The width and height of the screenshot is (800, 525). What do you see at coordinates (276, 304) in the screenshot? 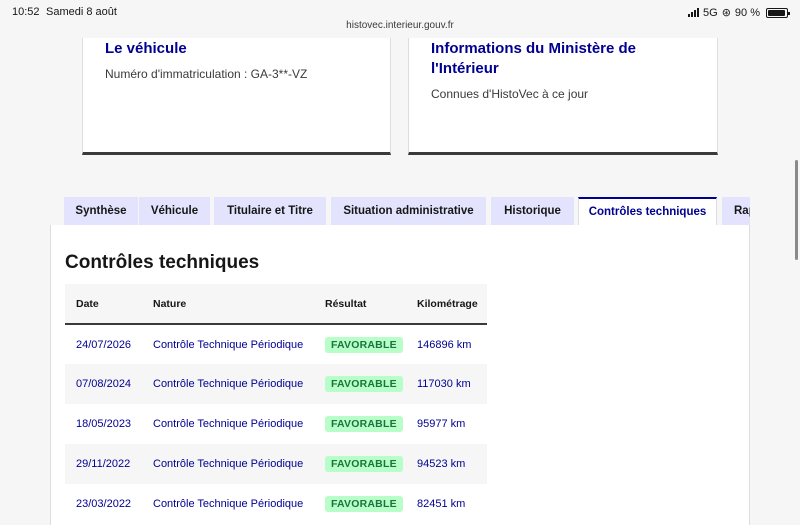
I see `table-header-row: Date Nature Résultat Kilométrage` at bounding box center [276, 304].